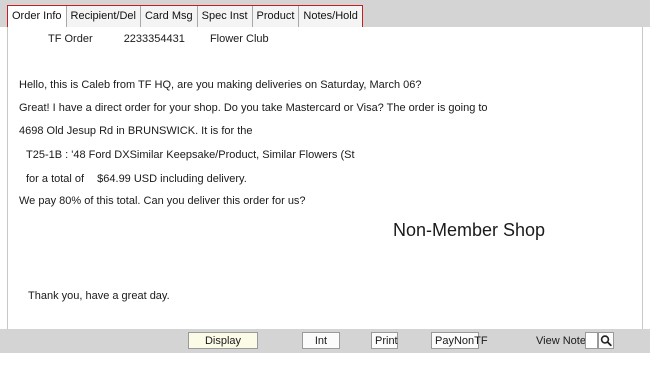 Image resolution: width=650 pixels, height=386 pixels. I want to click on display-order-button: Display Order, so click(223, 348).